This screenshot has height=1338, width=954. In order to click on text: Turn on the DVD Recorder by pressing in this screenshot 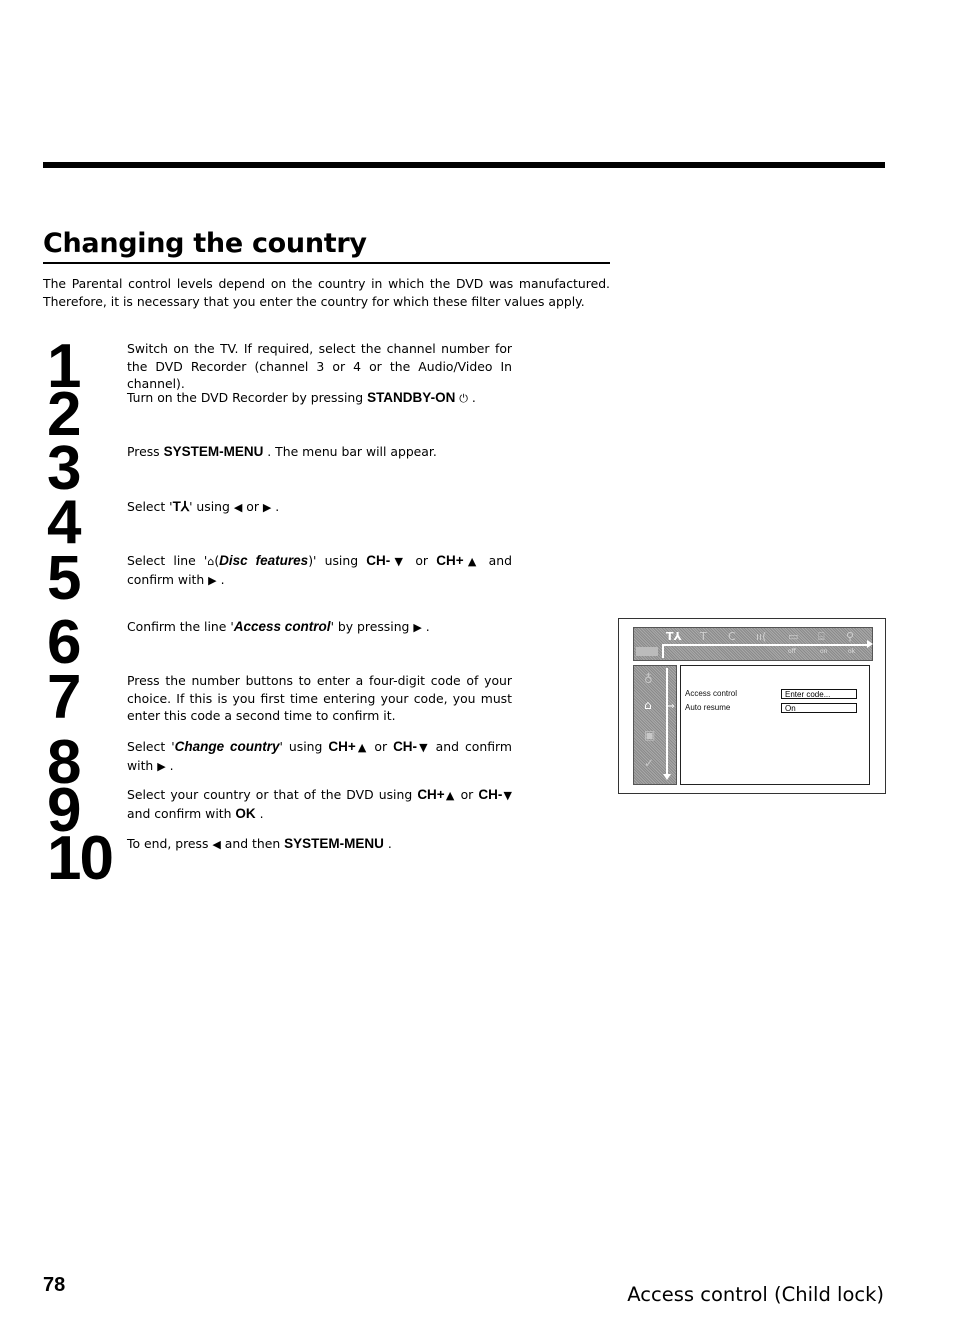, I will do `click(247, 397)`.